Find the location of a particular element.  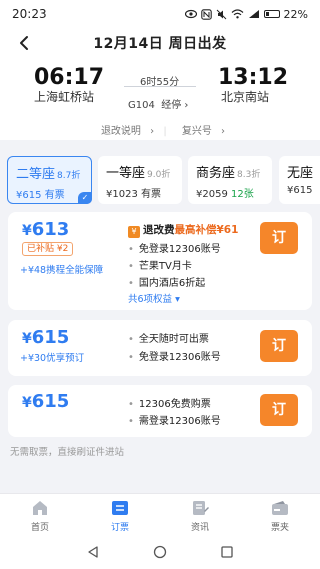

more-benefits-link: 共6项权益 ▾ is located at coordinates (154, 298).